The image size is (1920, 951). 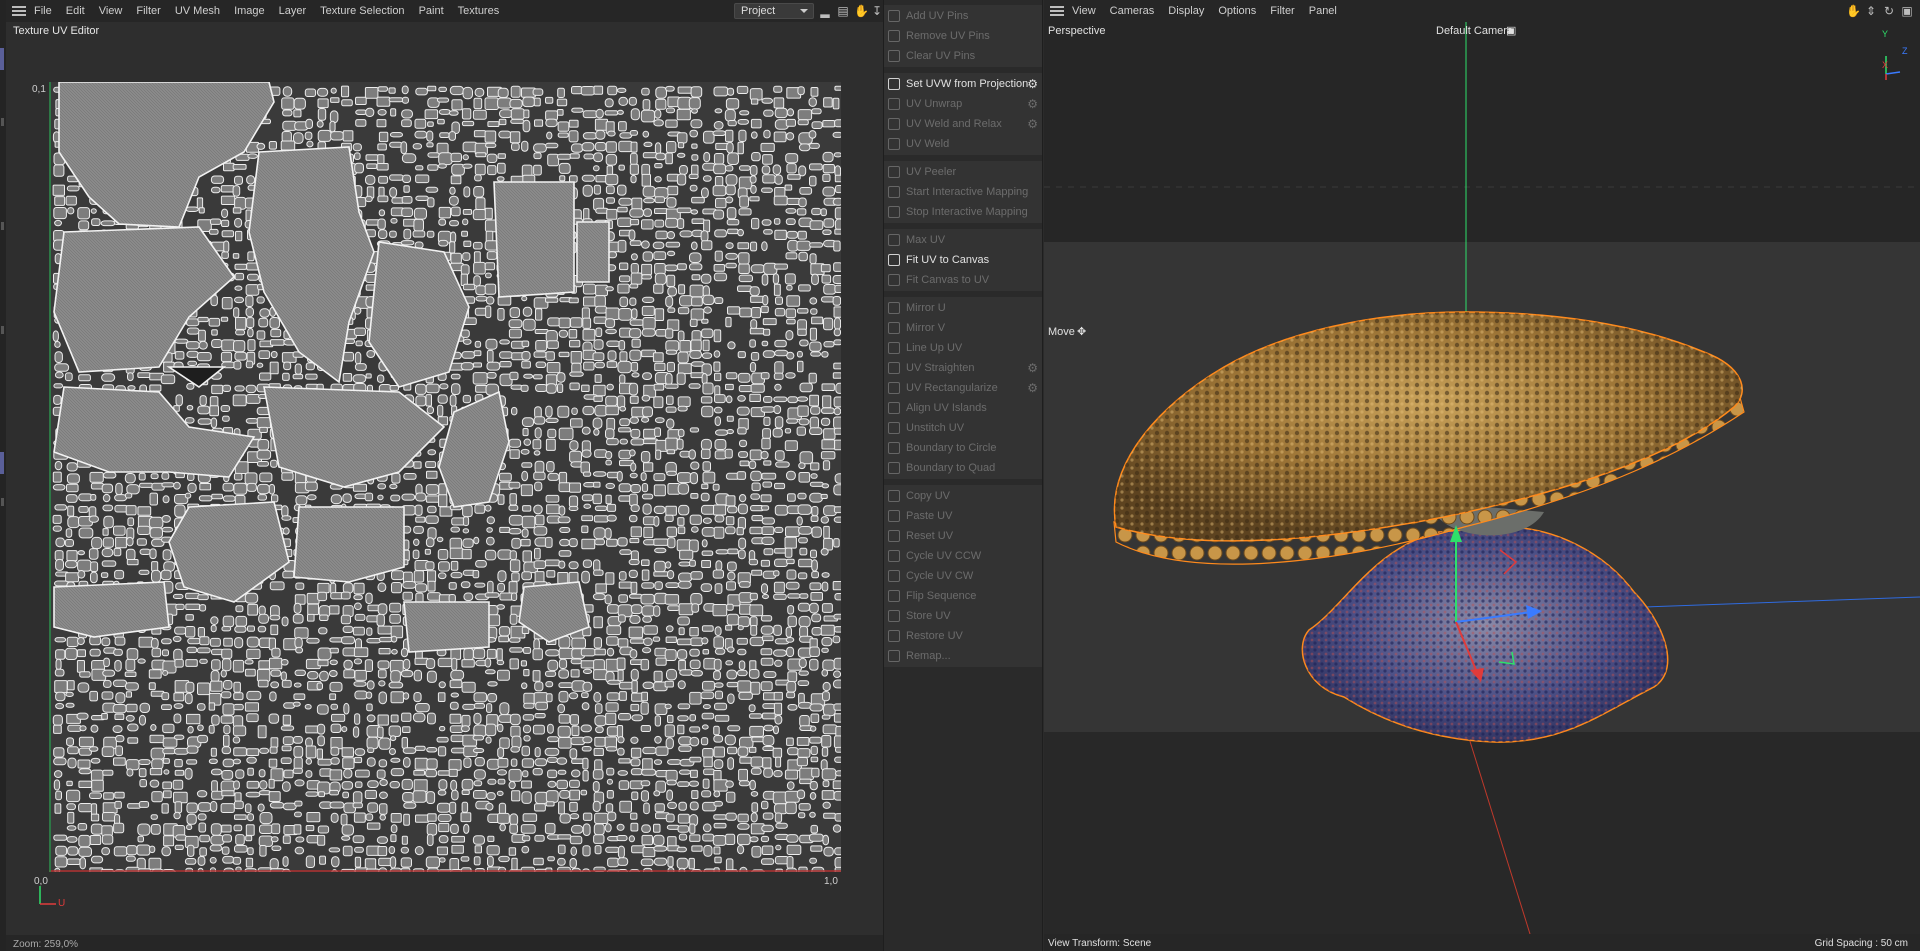 What do you see at coordinates (825, 11) in the screenshot?
I see `bar-chart-icon: ▂` at bounding box center [825, 11].